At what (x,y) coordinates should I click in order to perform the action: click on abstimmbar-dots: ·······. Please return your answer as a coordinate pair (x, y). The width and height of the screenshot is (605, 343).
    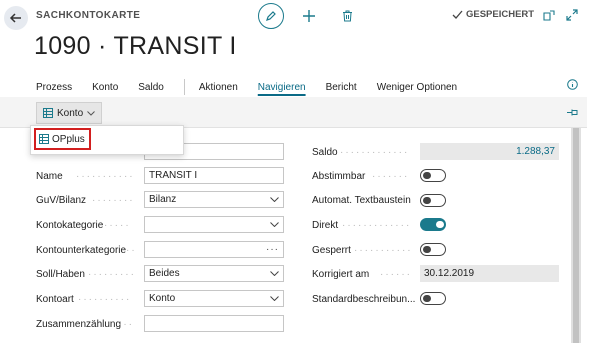
    Looking at the image, I should click on (391, 176).